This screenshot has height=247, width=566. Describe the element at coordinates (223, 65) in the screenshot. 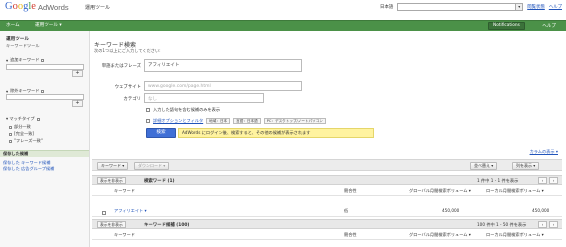

I see `word-or-phrase-input: アフィリエイト` at that location.